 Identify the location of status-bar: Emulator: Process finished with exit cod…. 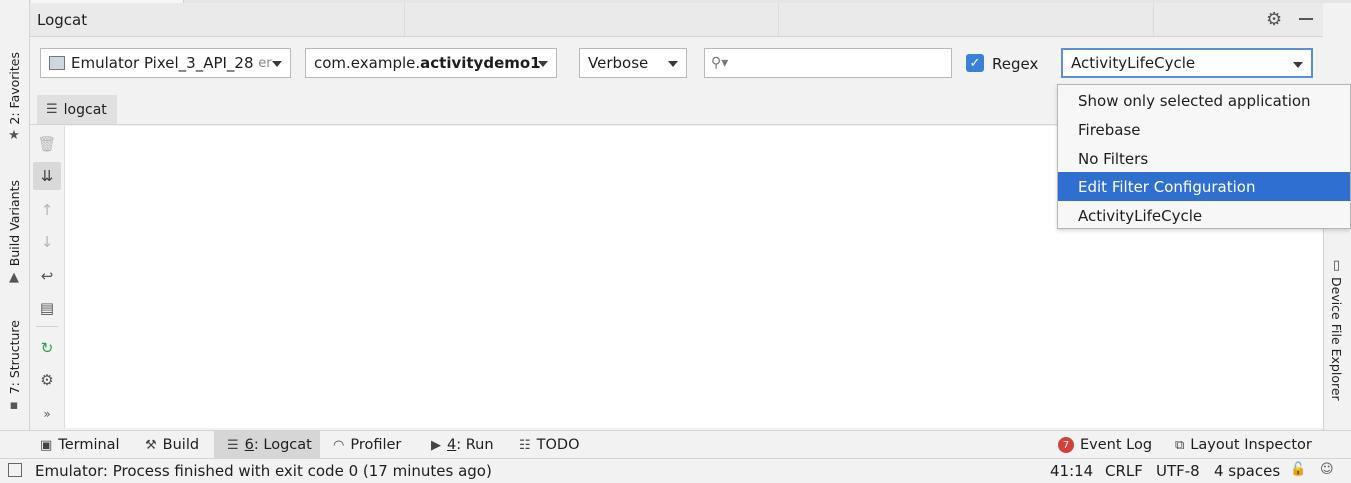
(675, 470).